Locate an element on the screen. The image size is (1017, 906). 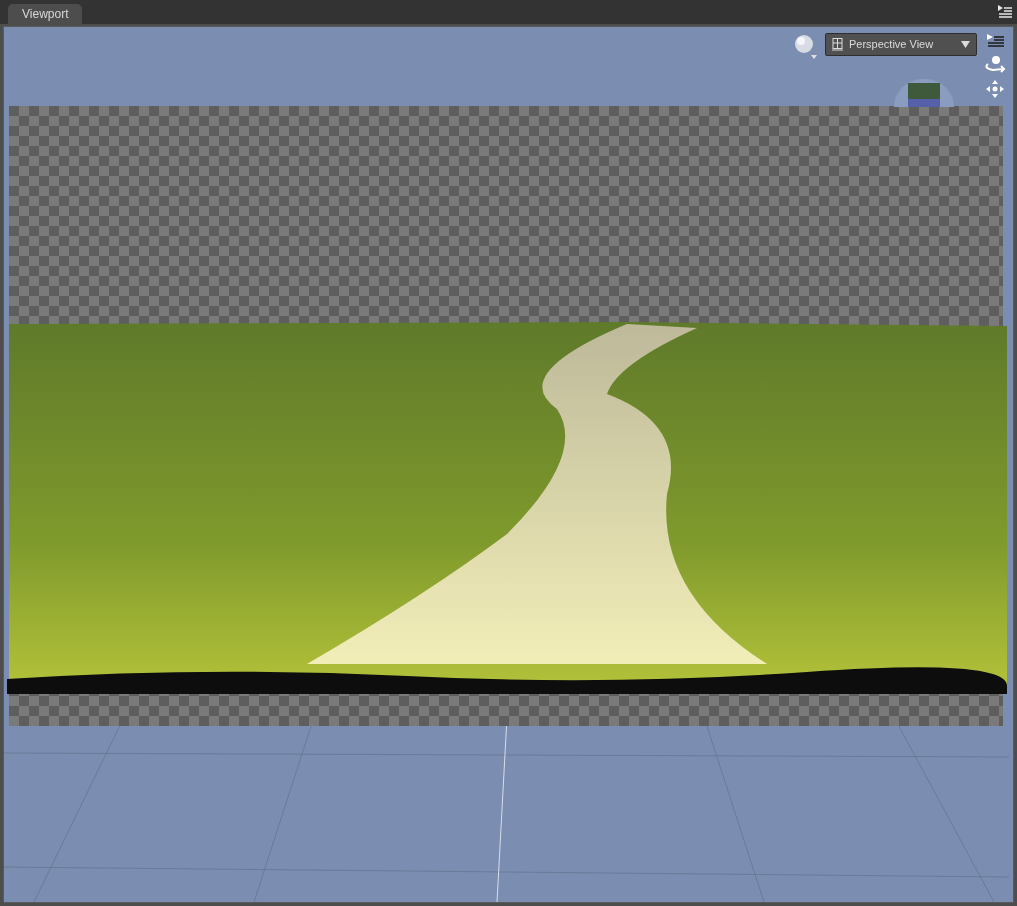
caret-icon is located at coordinates (965, 44).